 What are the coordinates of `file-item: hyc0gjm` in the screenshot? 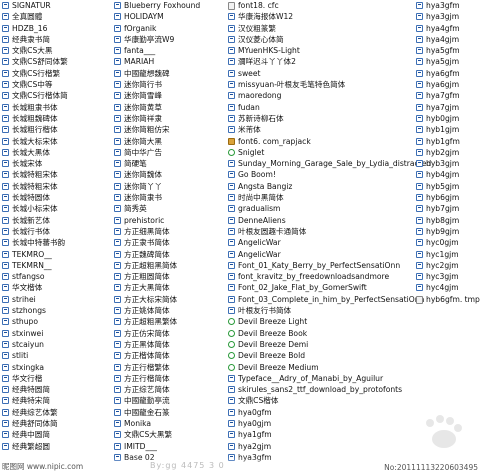 It's located at (447, 242).